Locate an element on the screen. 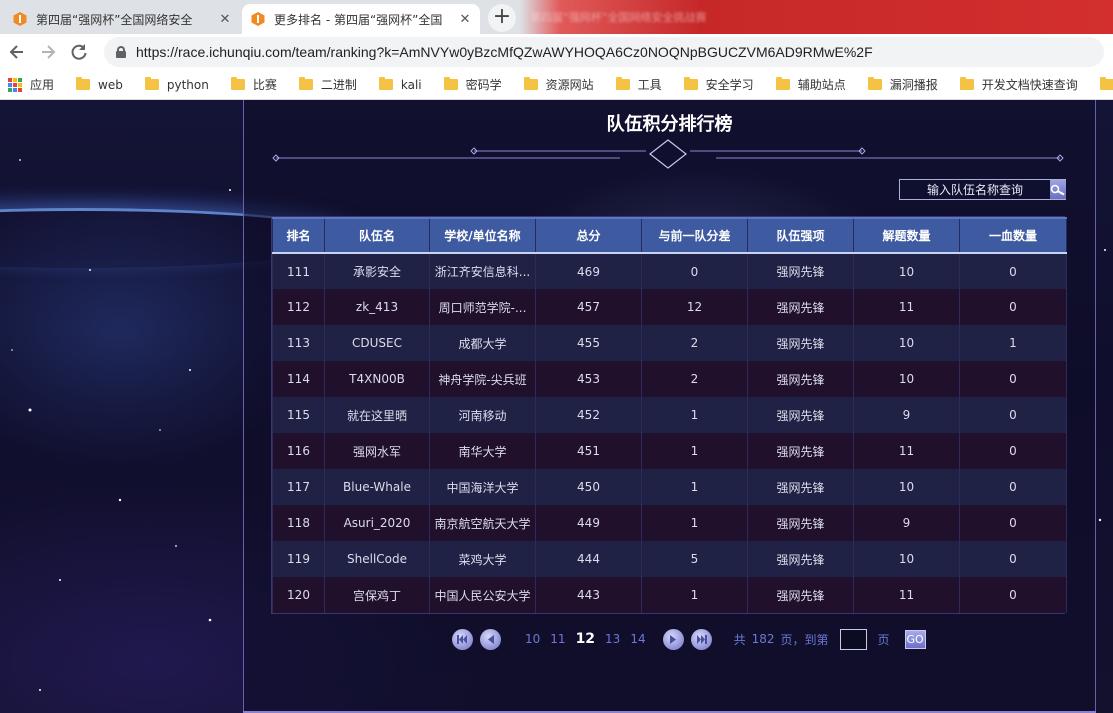 Image resolution: width=1113 pixels, height=713 pixels. back-arrow-icon is located at coordinates (17, 52).